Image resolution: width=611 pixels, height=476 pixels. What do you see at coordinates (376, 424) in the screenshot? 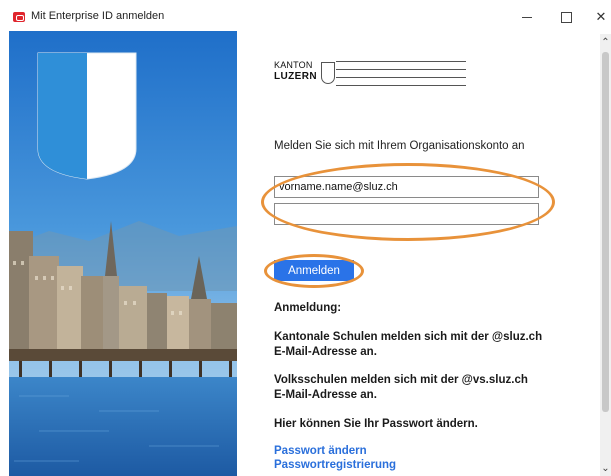
I see `info-password-change: Hier können Sie Ihr Passwort ändern.` at bounding box center [376, 424].